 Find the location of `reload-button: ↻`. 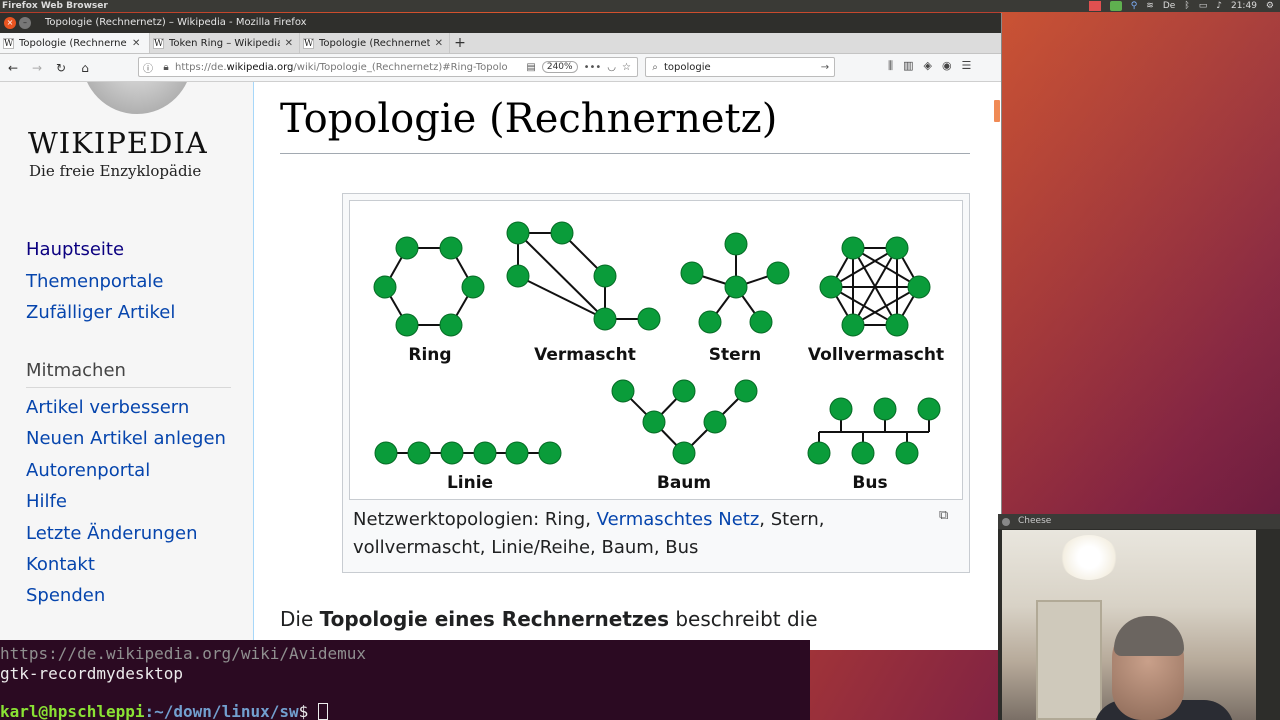

reload-button: ↻ is located at coordinates (61, 68).